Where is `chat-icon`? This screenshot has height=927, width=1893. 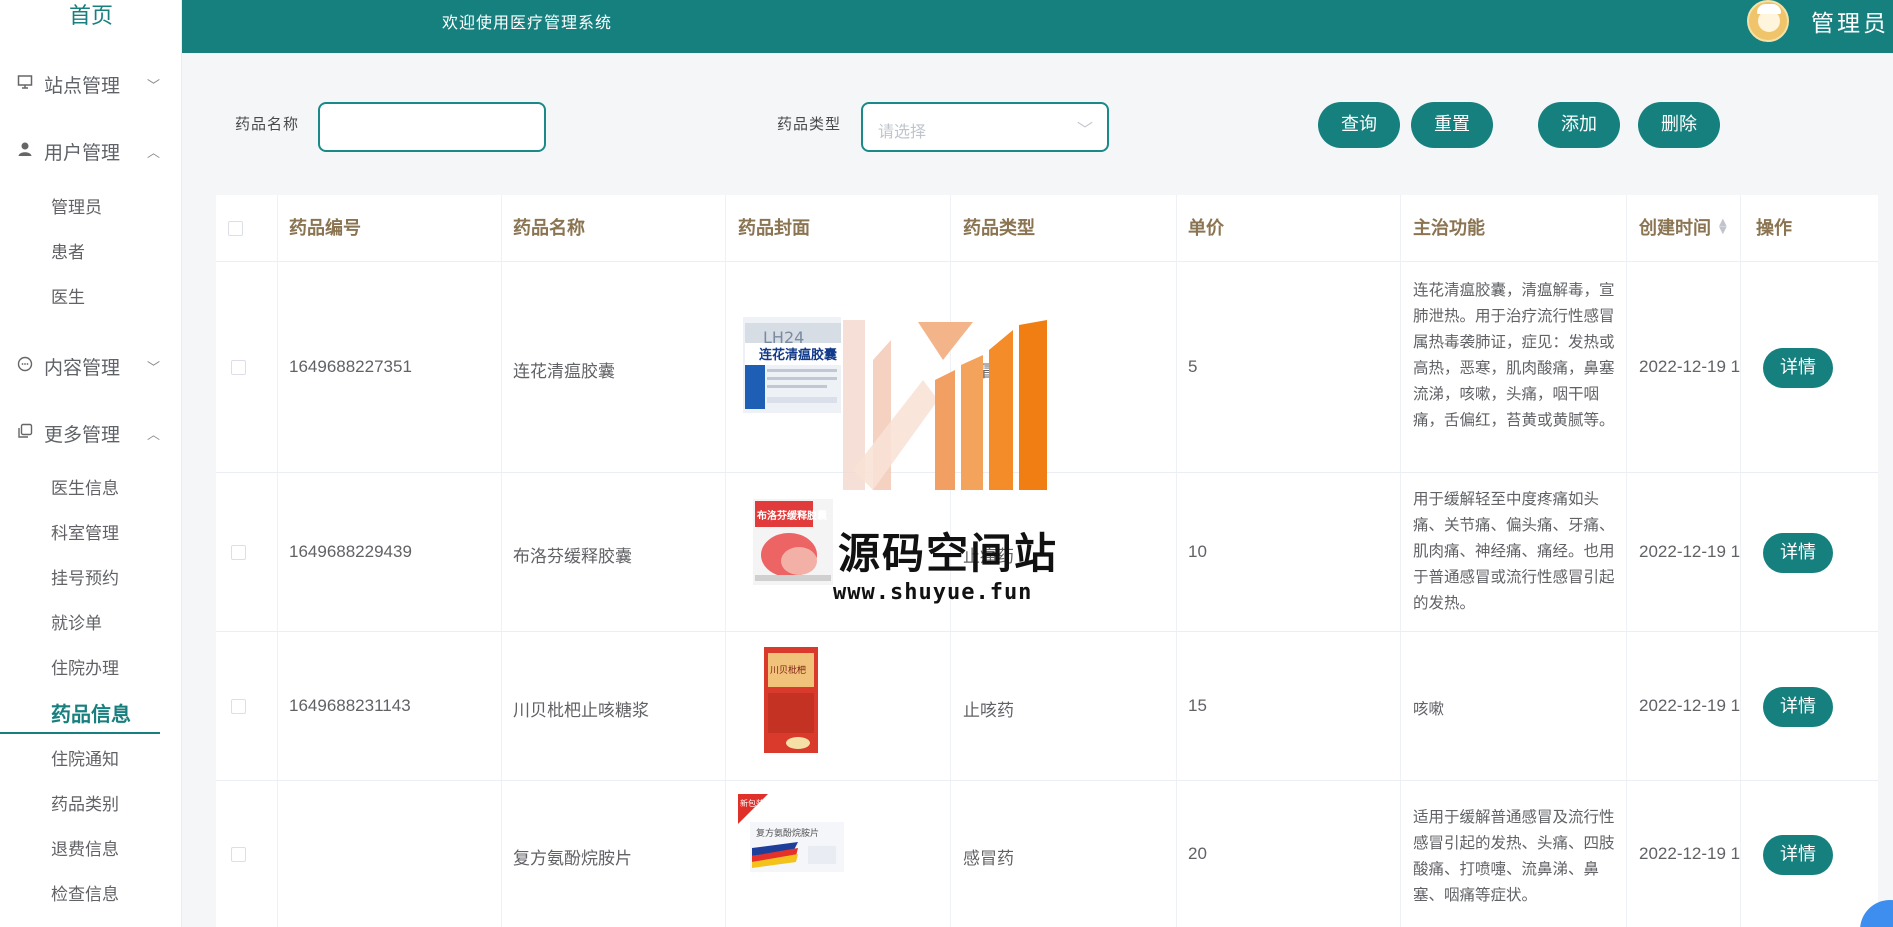
chat-icon is located at coordinates (25, 366).